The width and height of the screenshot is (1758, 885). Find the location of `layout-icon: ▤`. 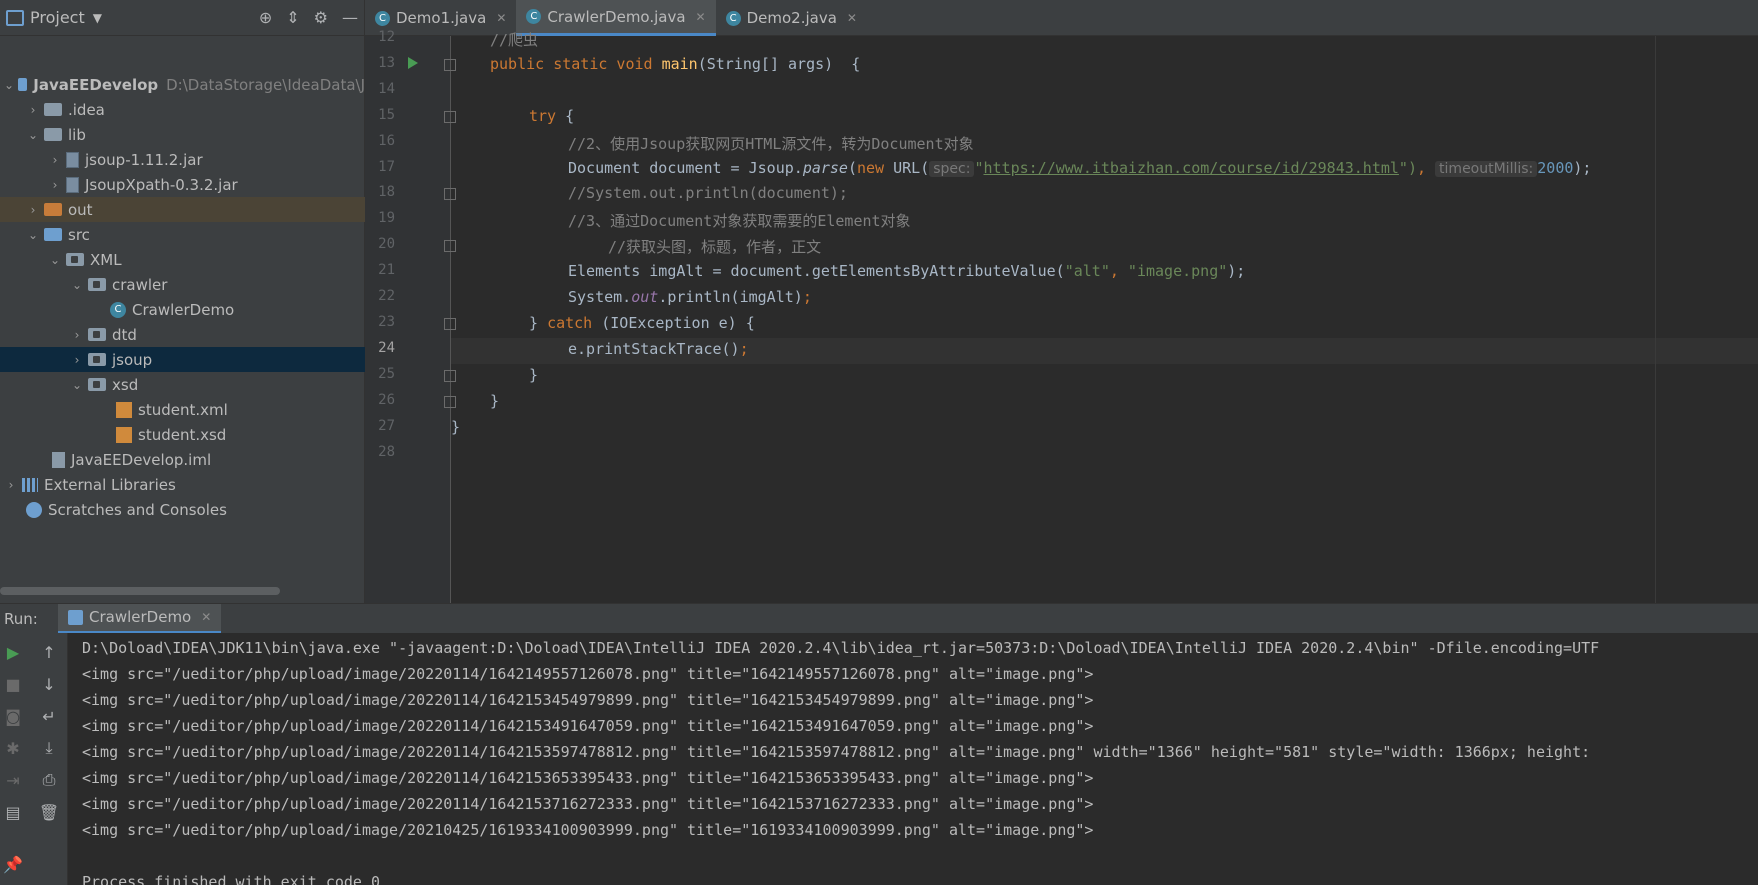

layout-icon: ▤ is located at coordinates (13, 812).